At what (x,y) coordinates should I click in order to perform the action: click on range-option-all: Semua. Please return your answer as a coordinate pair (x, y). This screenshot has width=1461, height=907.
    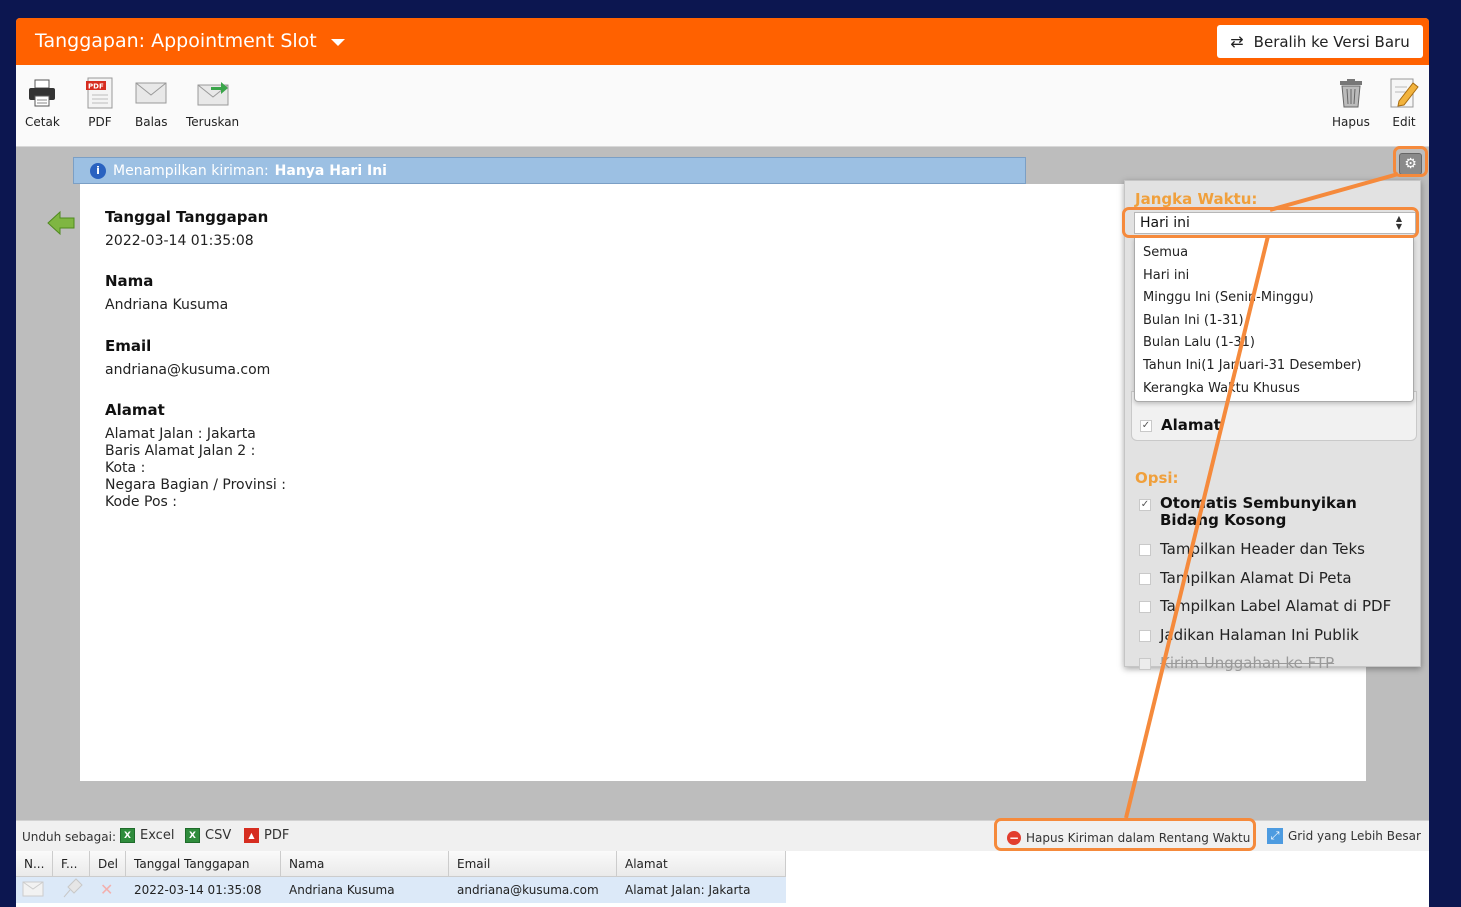
    Looking at the image, I should click on (1165, 252).